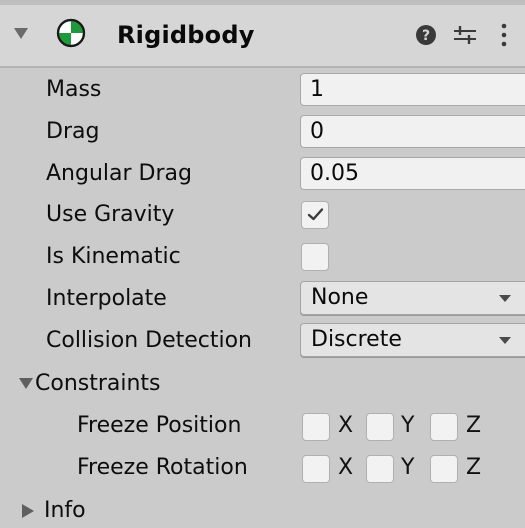  What do you see at coordinates (162, 467) in the screenshot?
I see `freeze-rotation-label: Freeze Rotation` at bounding box center [162, 467].